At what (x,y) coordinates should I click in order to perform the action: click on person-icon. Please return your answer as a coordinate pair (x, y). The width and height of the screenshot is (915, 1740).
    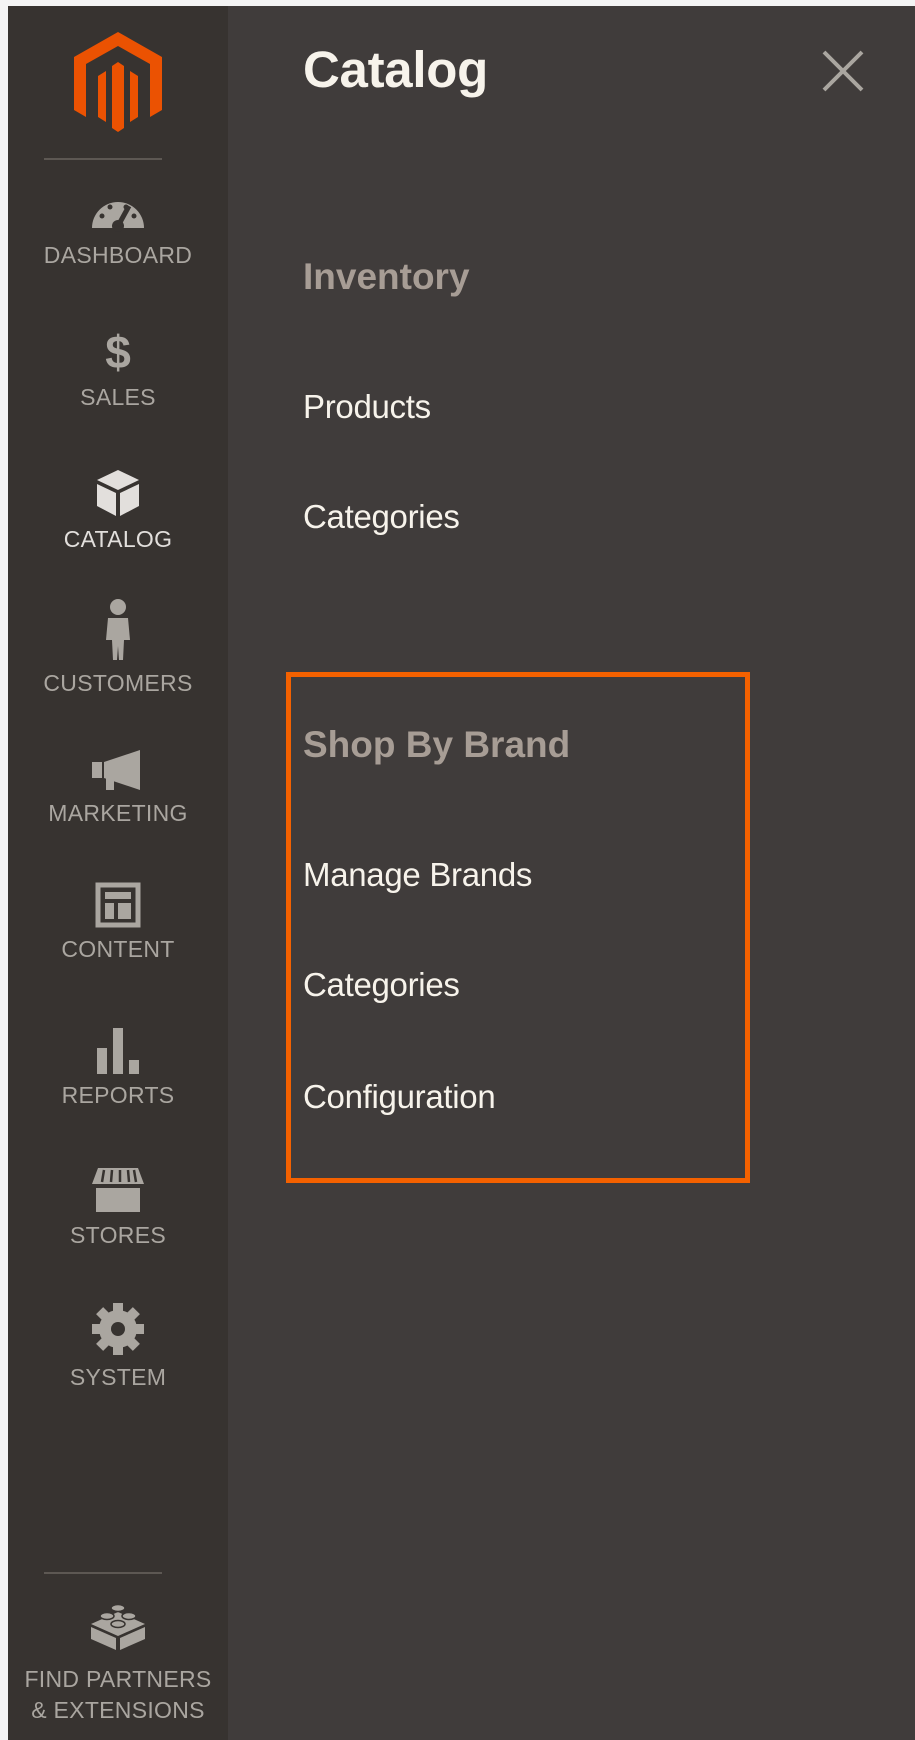
    Looking at the image, I should click on (118, 629).